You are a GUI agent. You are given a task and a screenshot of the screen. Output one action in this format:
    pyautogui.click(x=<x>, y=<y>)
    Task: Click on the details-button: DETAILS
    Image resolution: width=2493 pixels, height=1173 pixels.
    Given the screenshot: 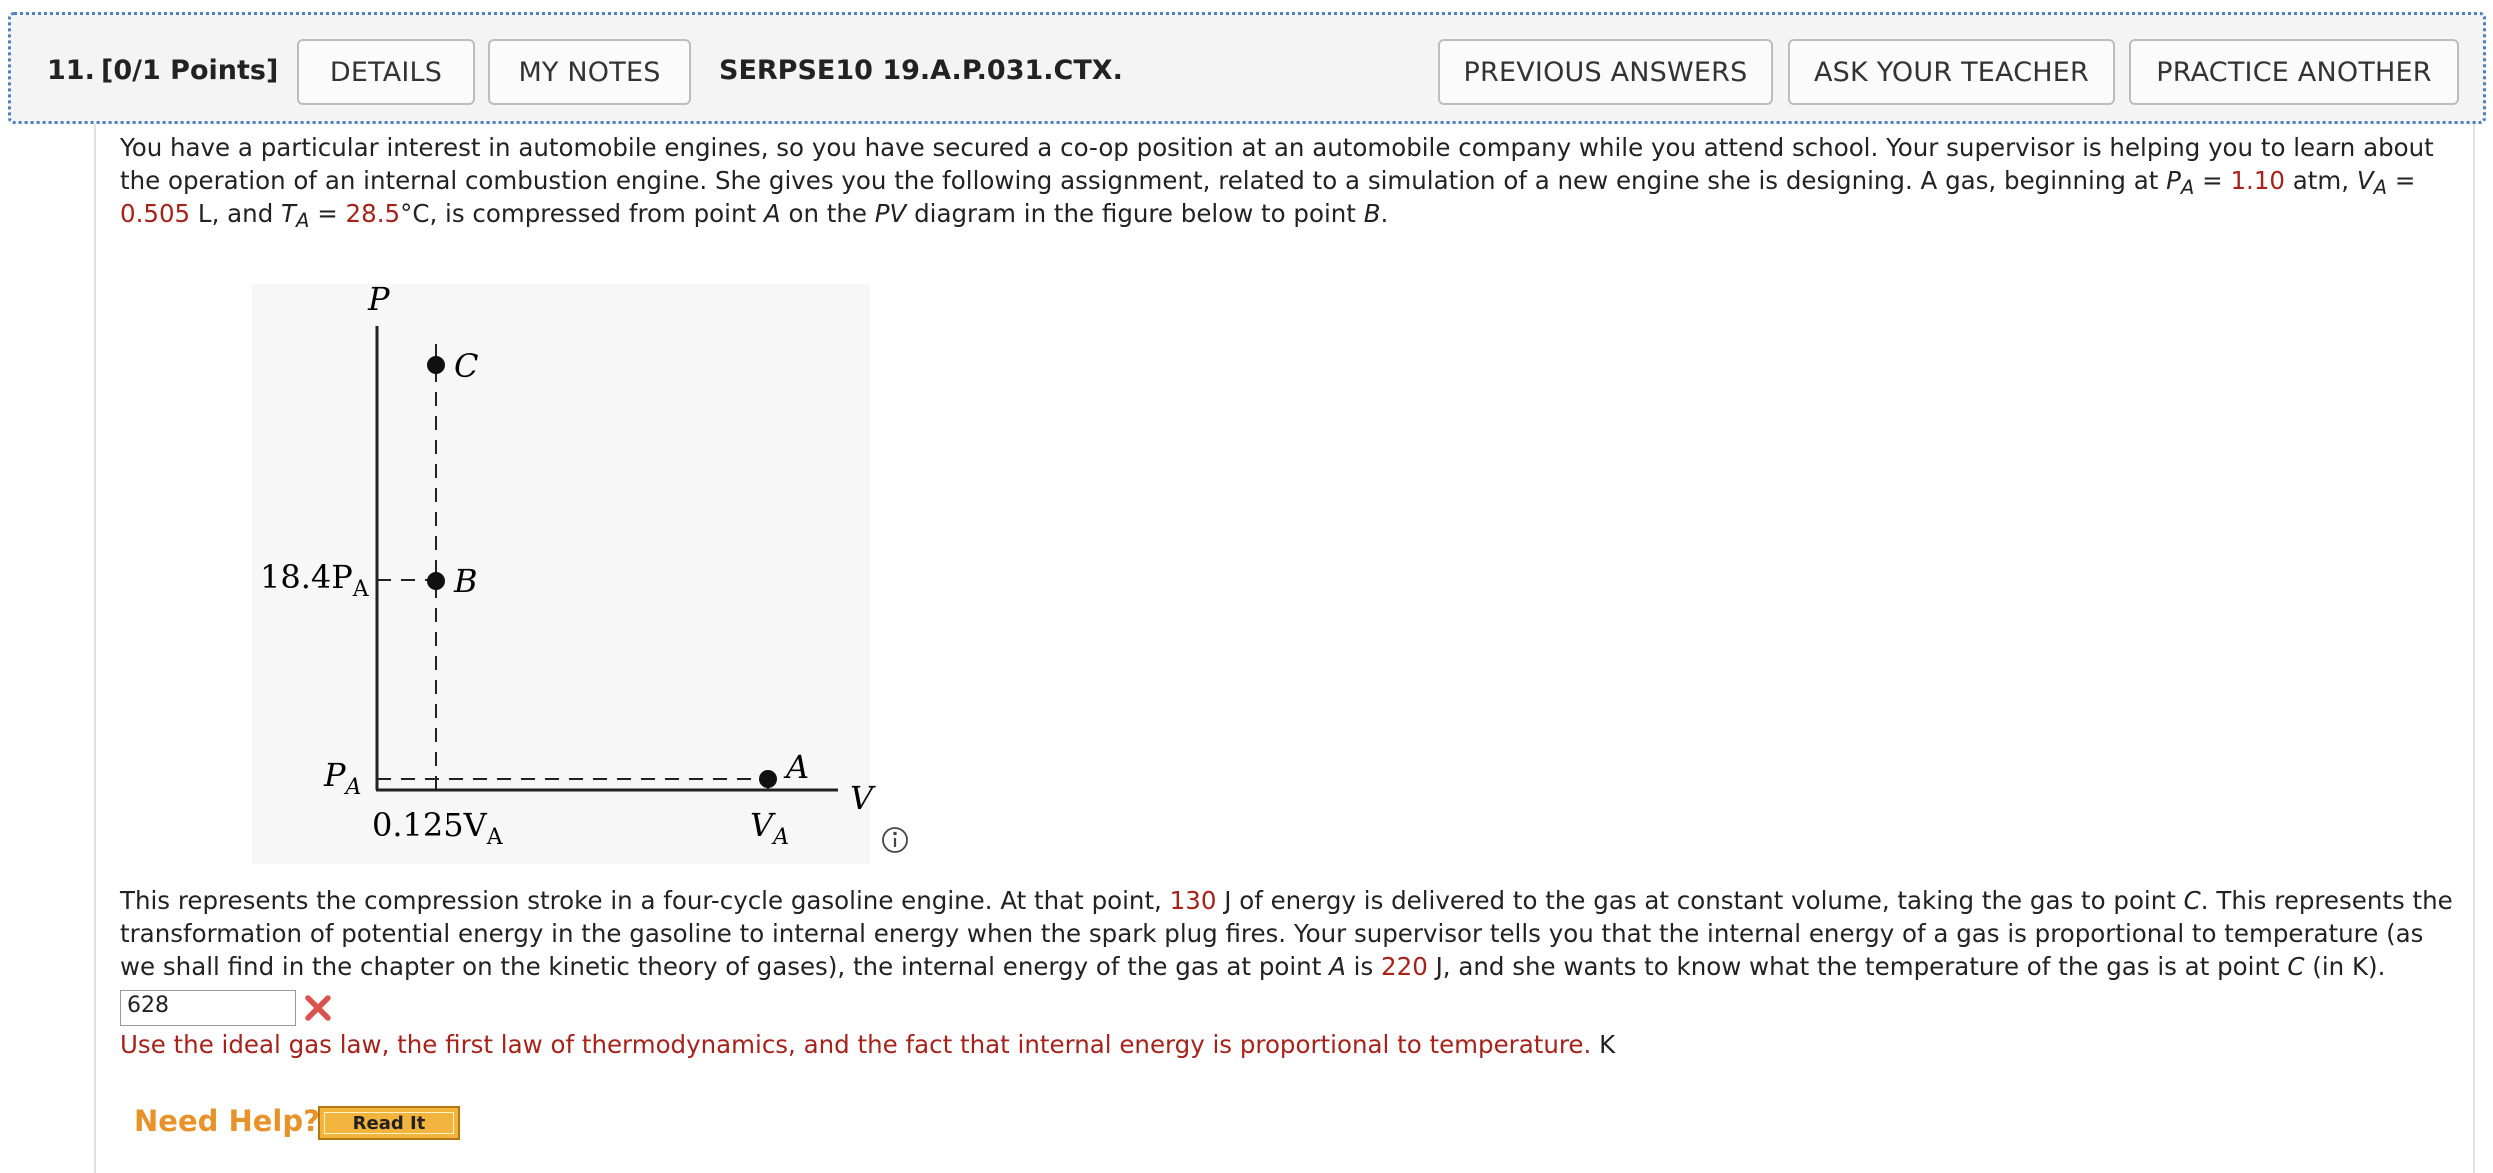 What is the action you would take?
    pyautogui.click(x=386, y=72)
    